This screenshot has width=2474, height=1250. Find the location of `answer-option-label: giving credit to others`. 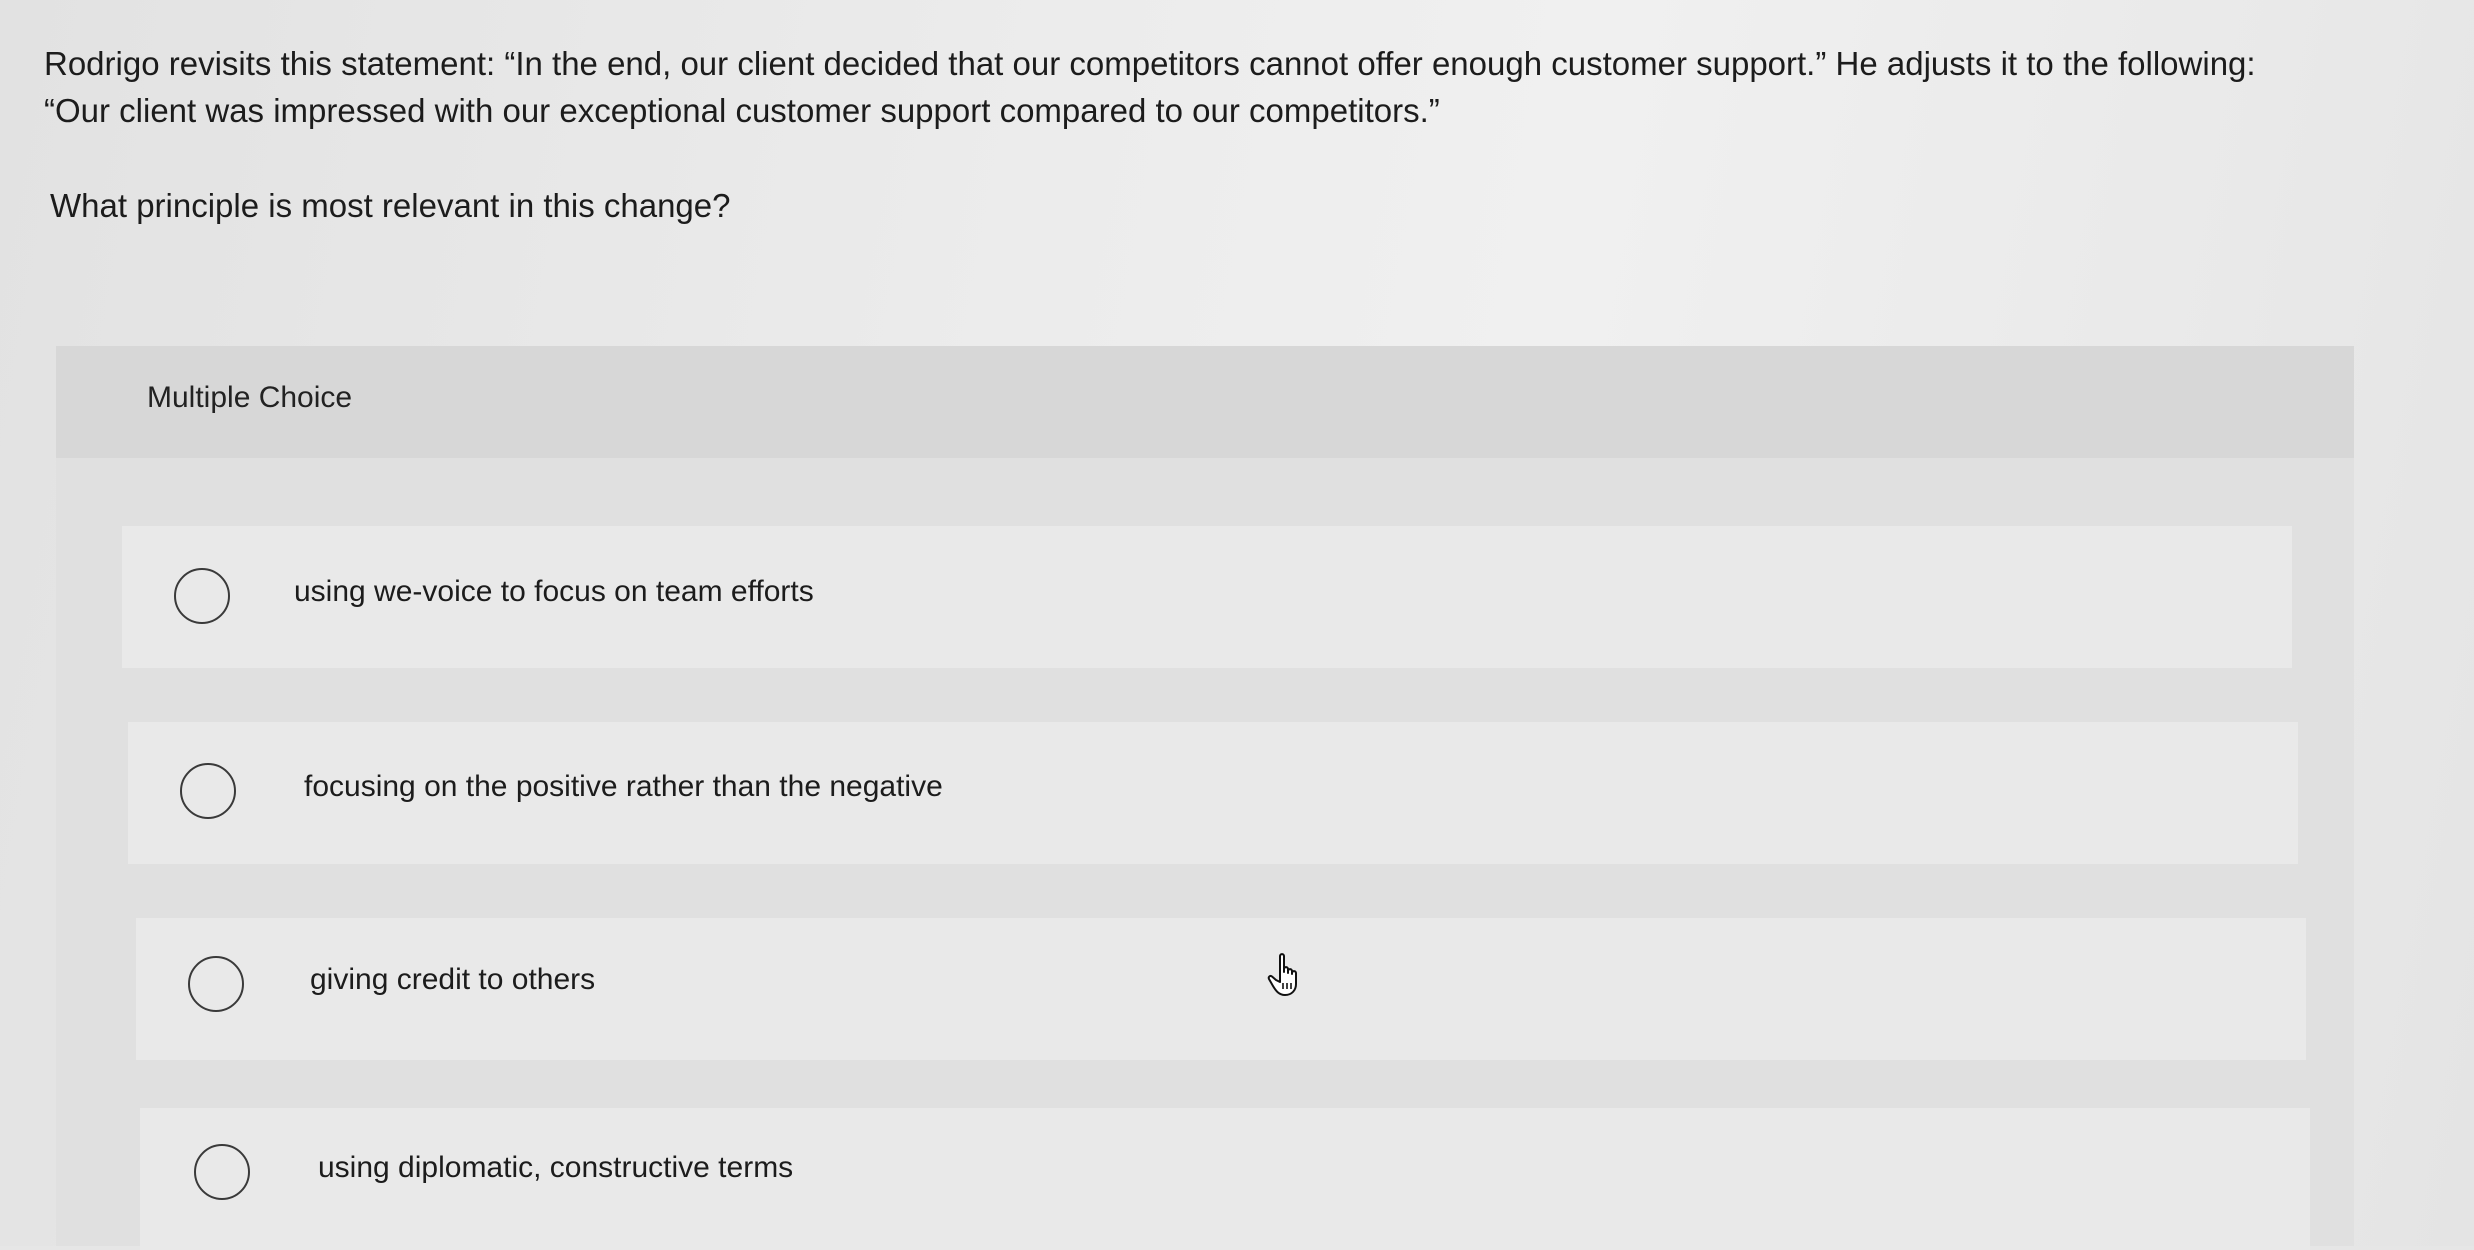

answer-option-label: giving credit to others is located at coordinates (453, 979).